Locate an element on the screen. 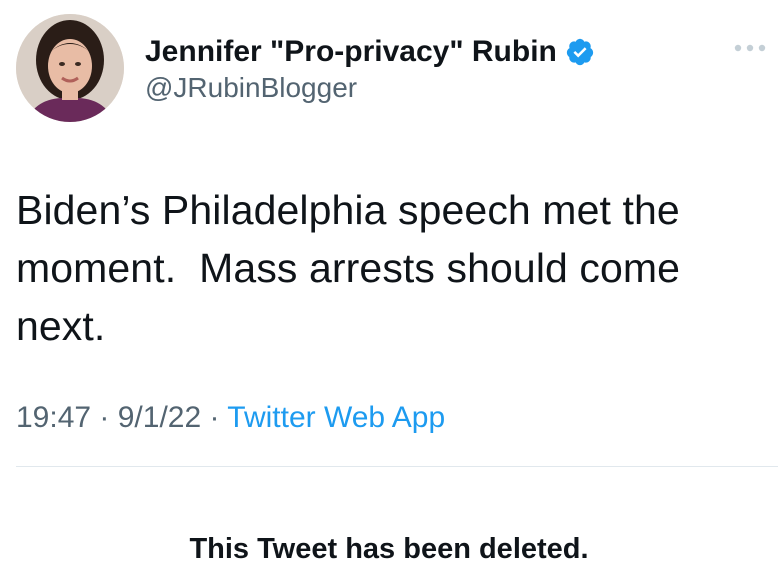  deleted-notice: This Tweet has been deleted. is located at coordinates (389, 549).